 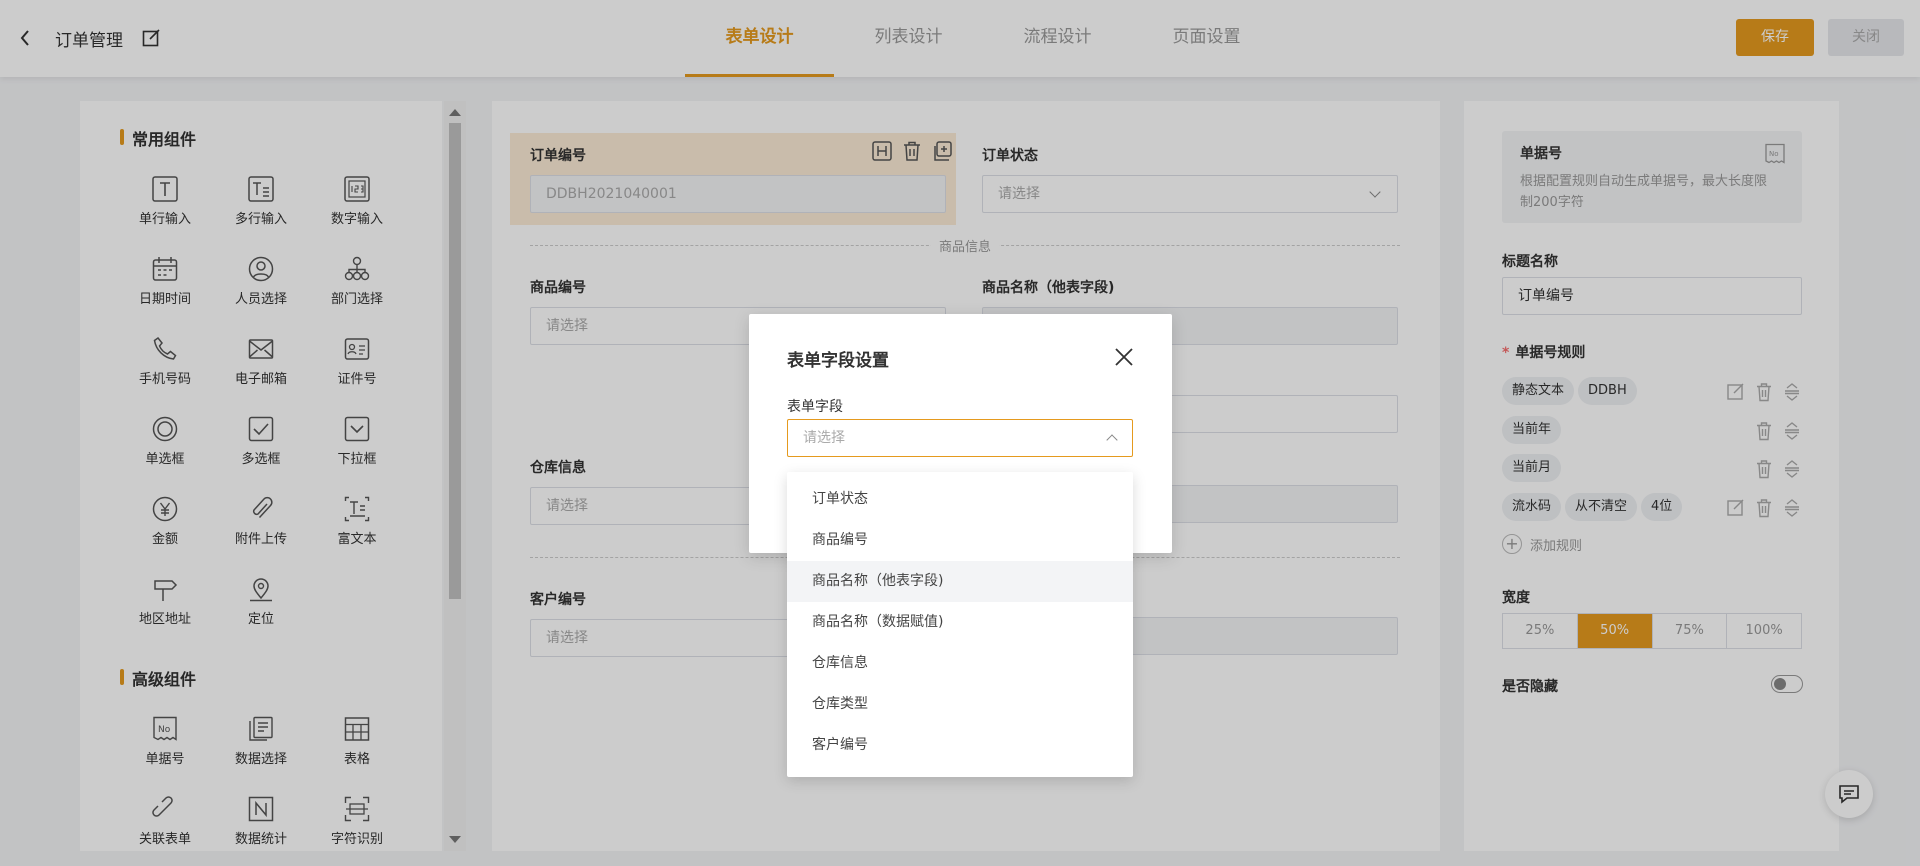 I want to click on dropdown-option: 商品名称（数据赋值), so click(x=960, y=622).